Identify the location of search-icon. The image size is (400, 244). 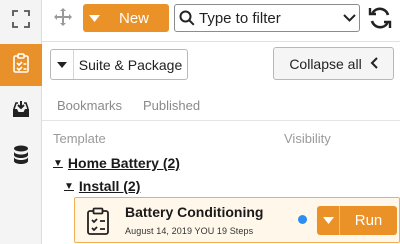
(187, 18).